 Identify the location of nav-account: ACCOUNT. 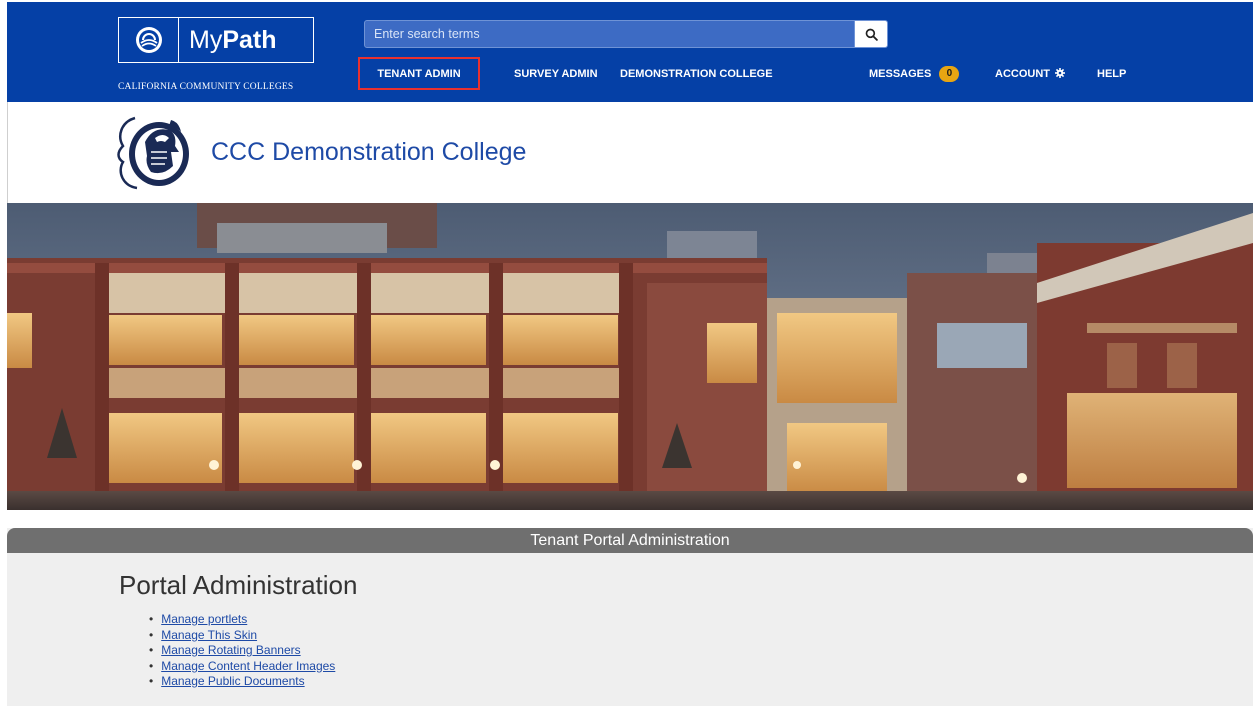
(1030, 74).